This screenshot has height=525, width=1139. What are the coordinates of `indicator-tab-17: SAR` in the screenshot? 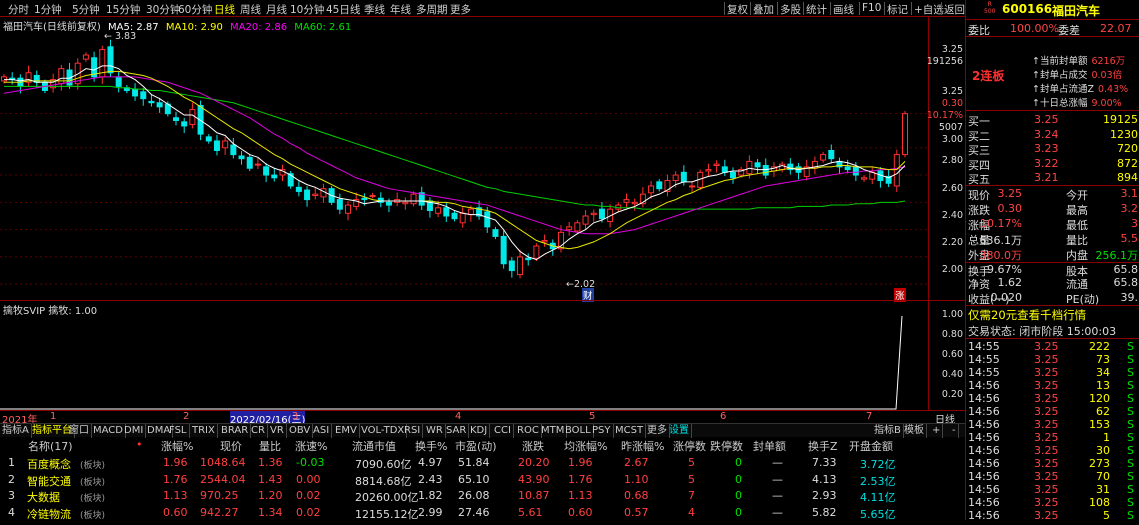 It's located at (457, 431).